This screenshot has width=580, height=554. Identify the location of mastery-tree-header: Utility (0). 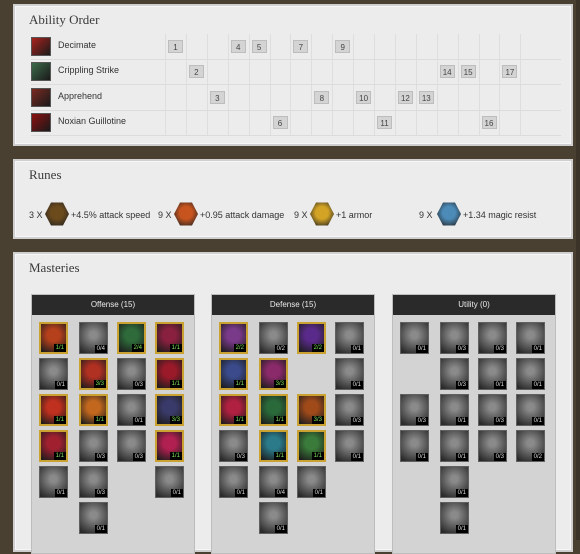
(474, 305).